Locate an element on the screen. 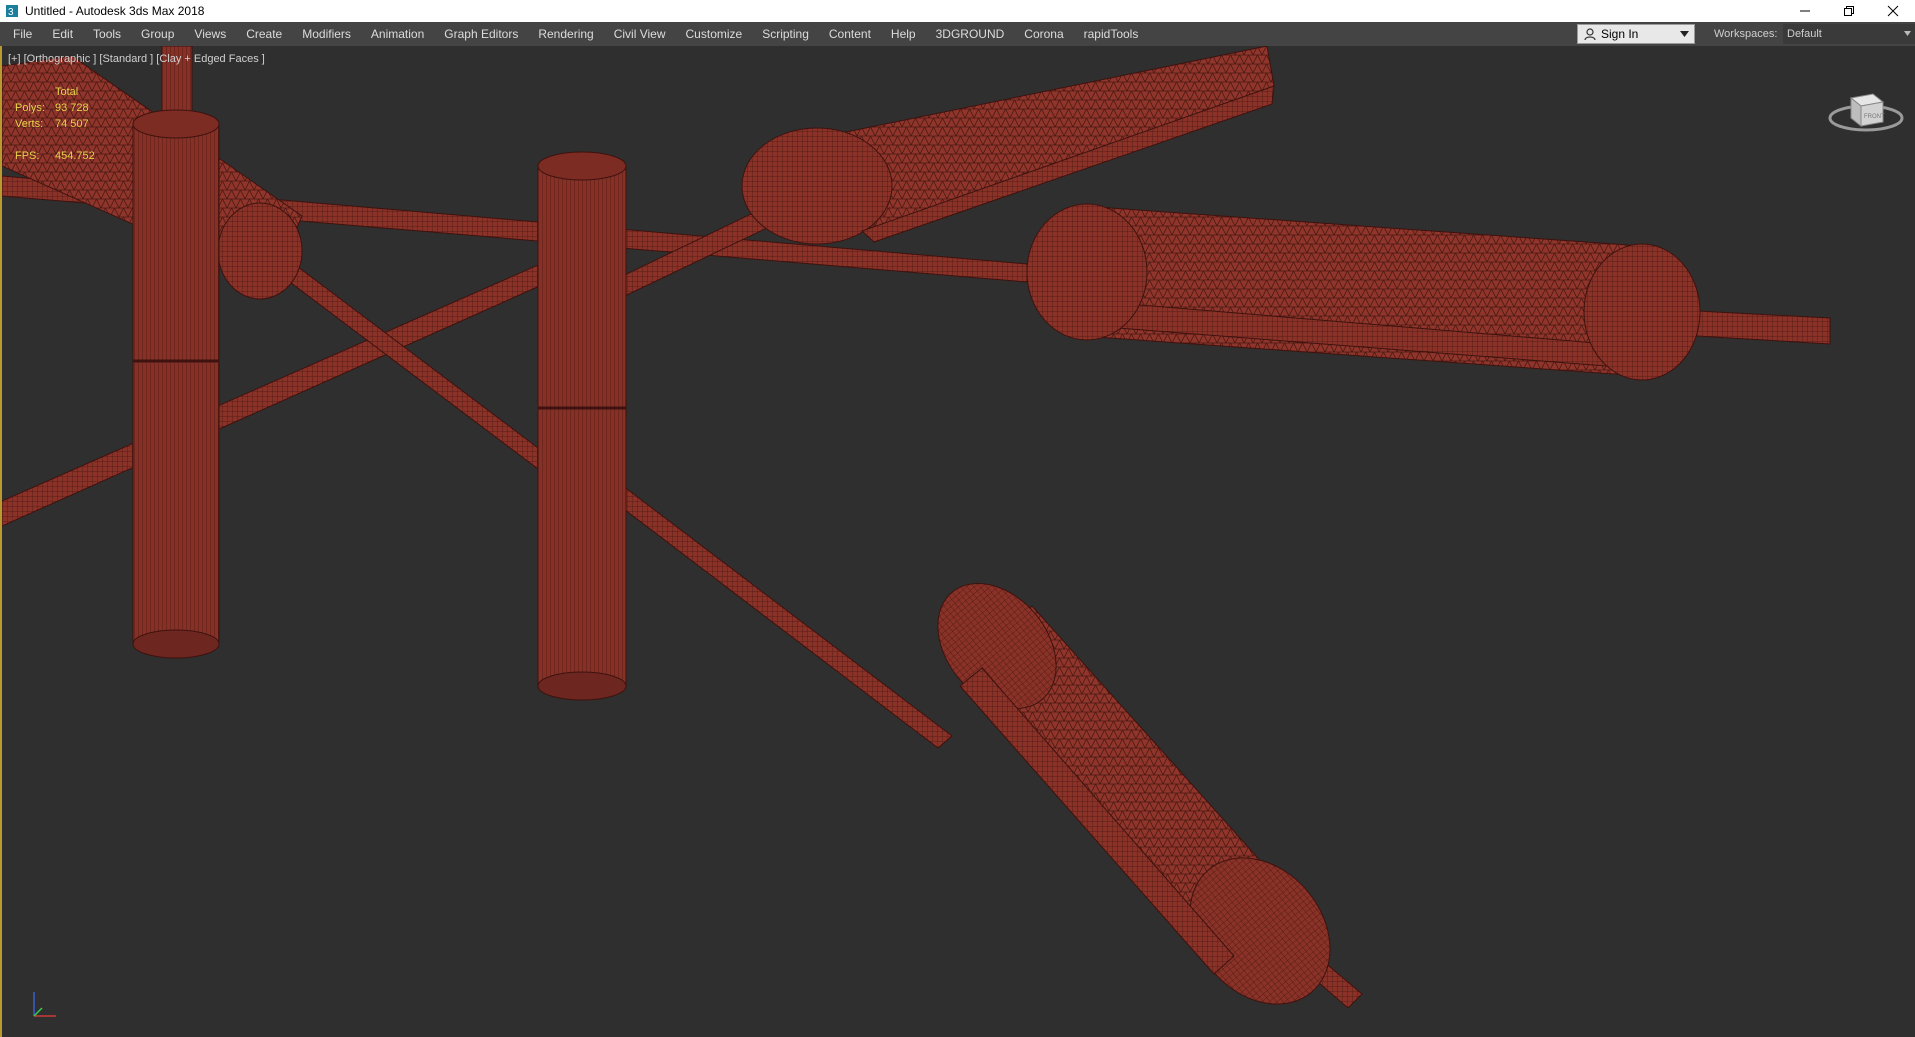 The image size is (1915, 1037). workspaces-label: Workspaces: is located at coordinates (1746, 34).